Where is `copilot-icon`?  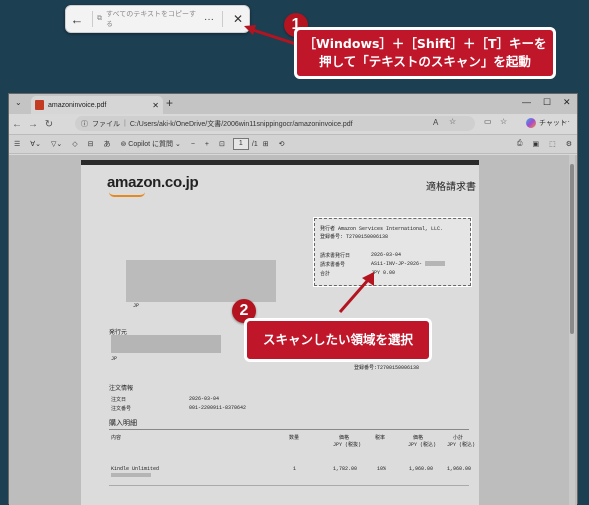 copilot-icon is located at coordinates (531, 123).